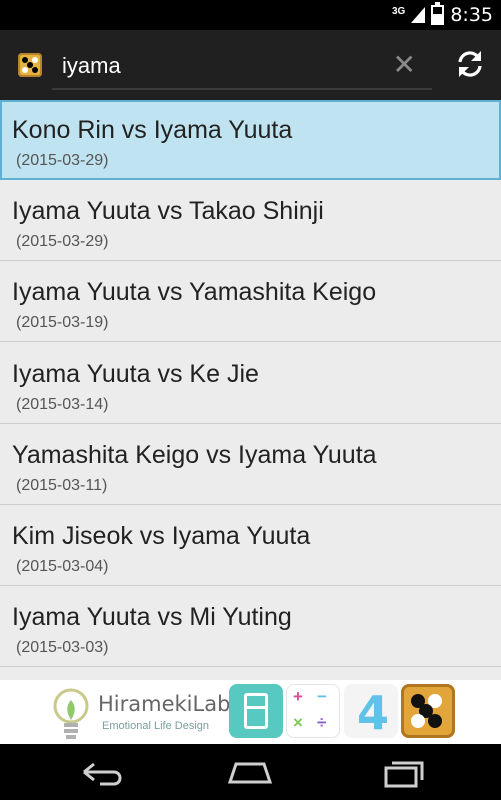 The image size is (501, 800). I want to click on game-date: (2015-03-04), so click(62, 566).